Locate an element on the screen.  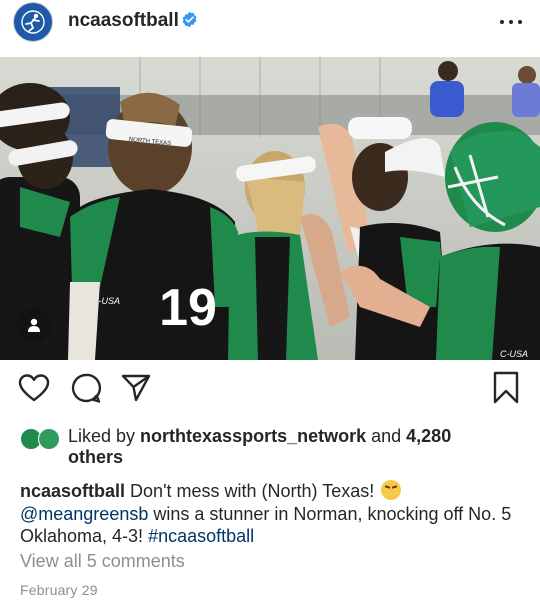
softball-player-logo-icon is located at coordinates (33, 22).